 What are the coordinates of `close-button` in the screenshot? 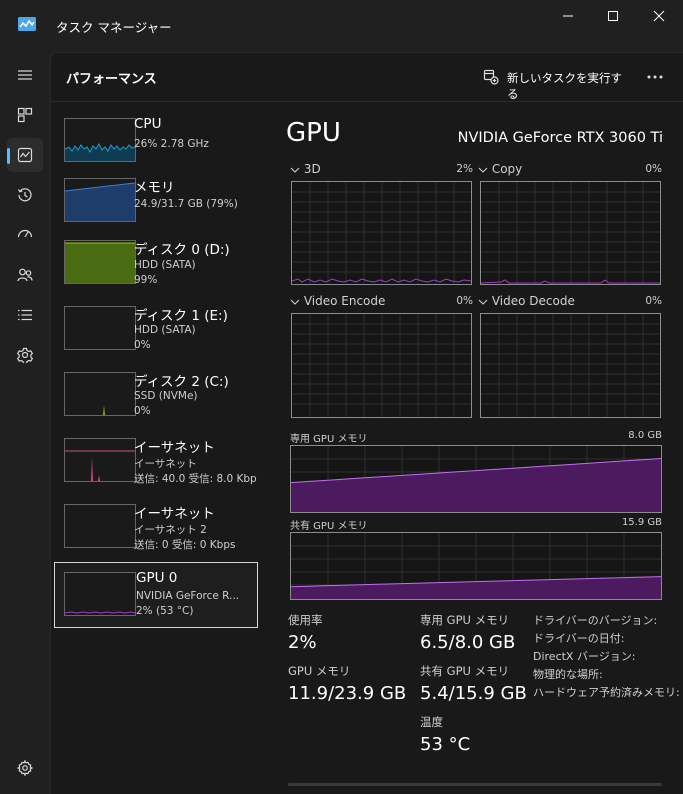 It's located at (659, 16).